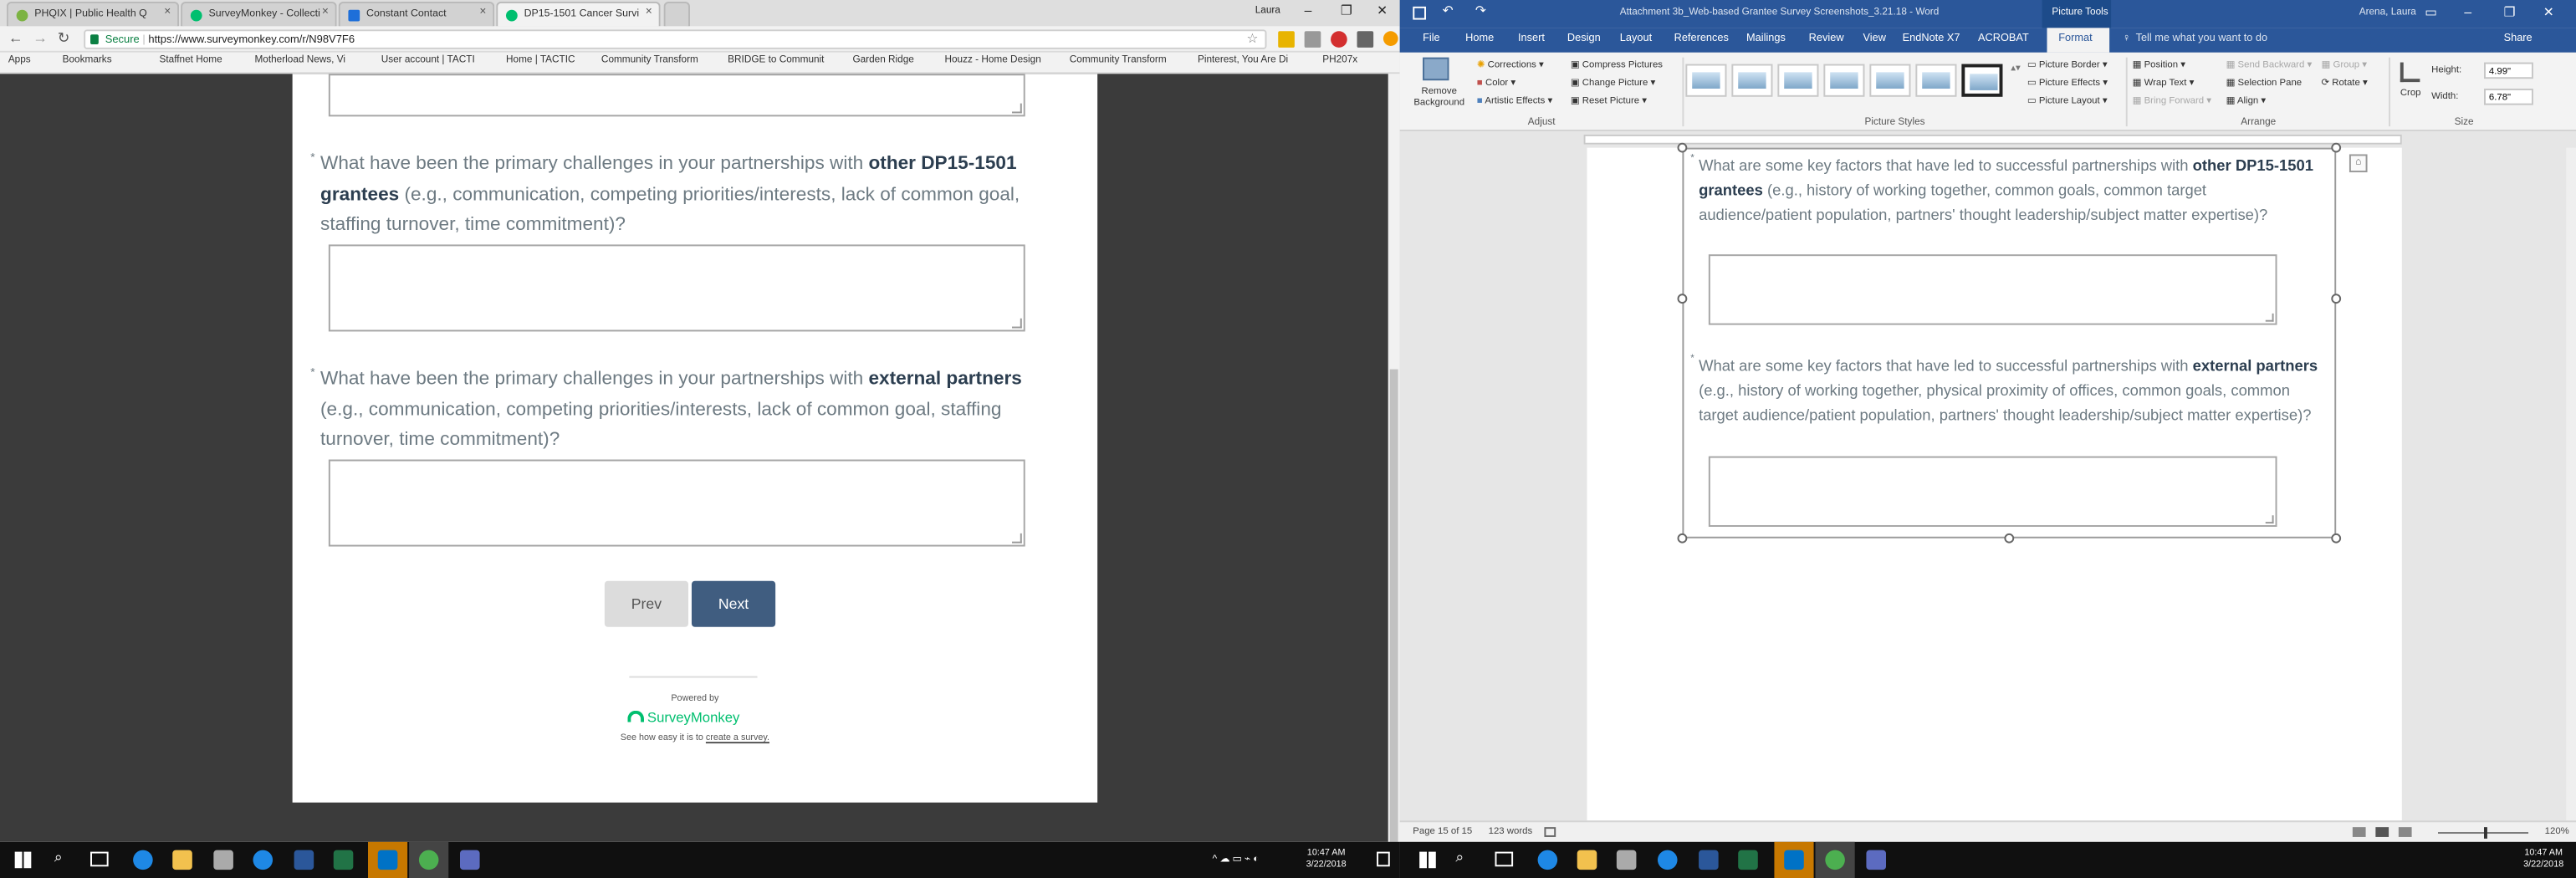 The width and height of the screenshot is (2576, 878). I want to click on ie-icon, so click(1667, 860).